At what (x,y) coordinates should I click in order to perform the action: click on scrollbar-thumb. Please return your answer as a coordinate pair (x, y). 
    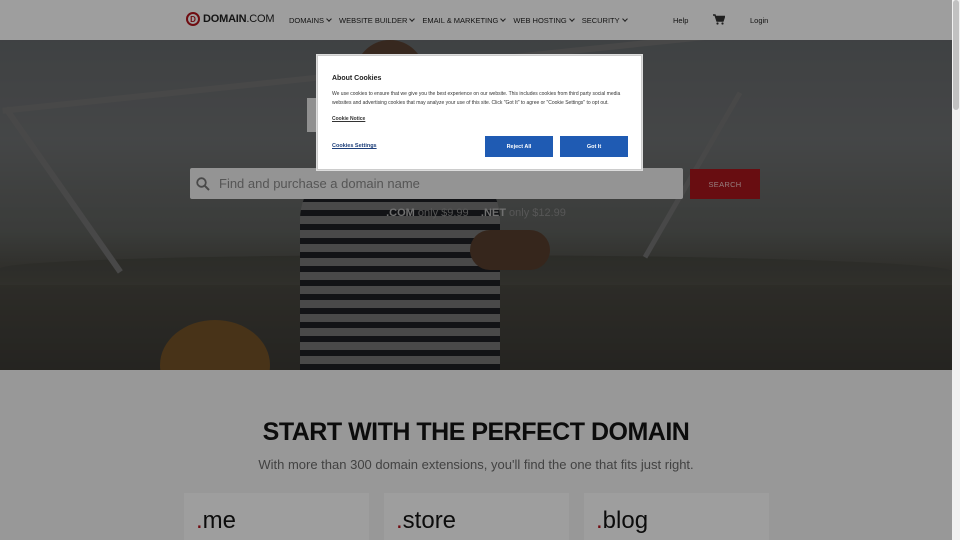
    Looking at the image, I should click on (956, 55).